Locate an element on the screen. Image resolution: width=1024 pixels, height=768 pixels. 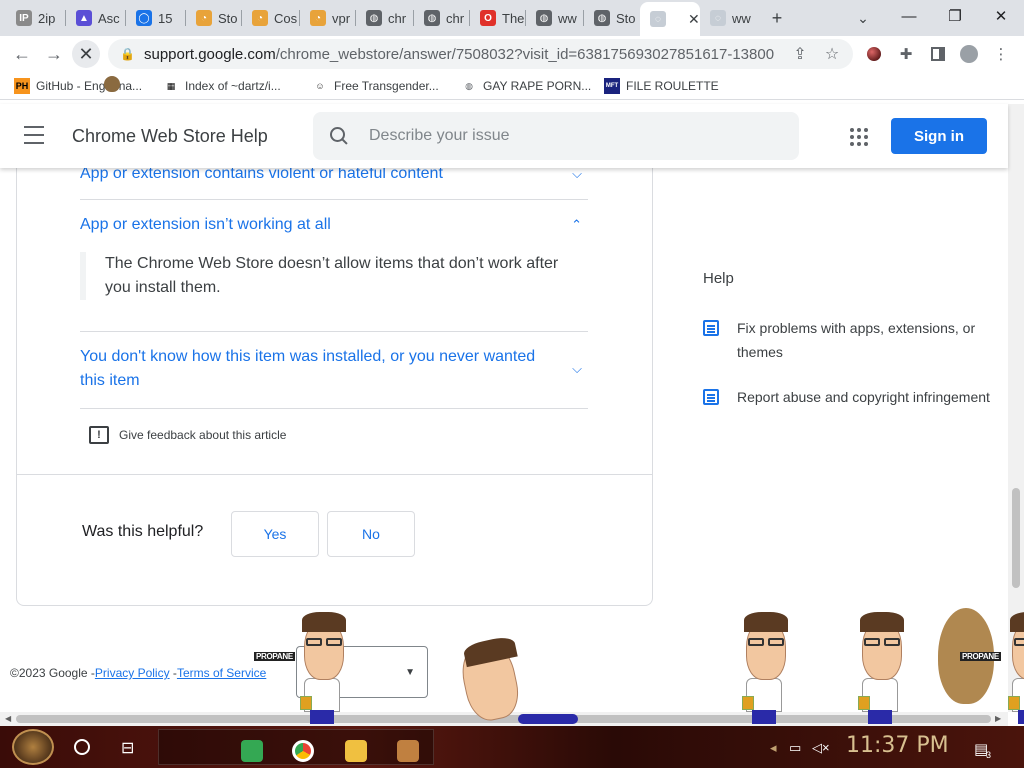
puzzle-icon: ✚ is located at coordinates (906, 54).